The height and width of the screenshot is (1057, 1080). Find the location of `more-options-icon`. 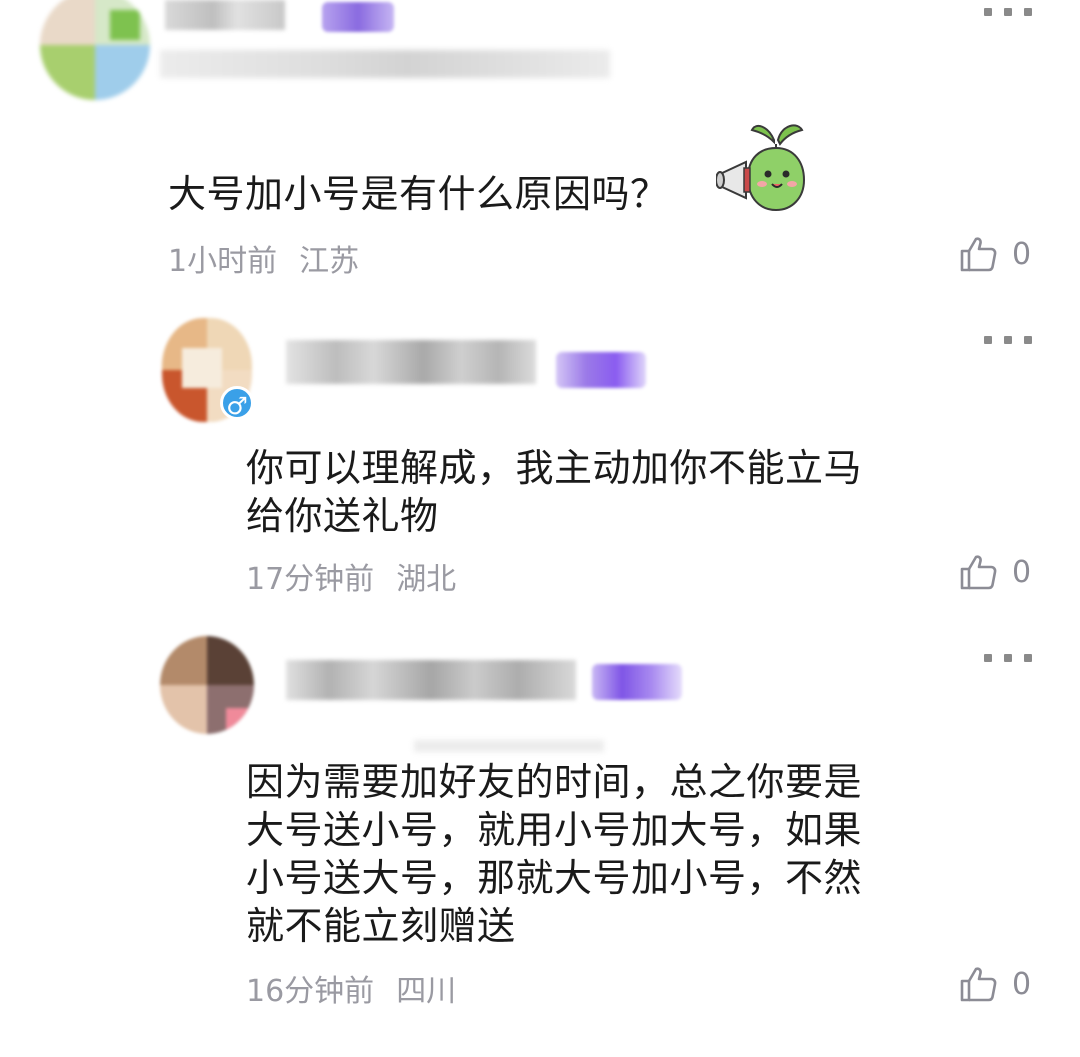

more-options-icon is located at coordinates (1008, 658).